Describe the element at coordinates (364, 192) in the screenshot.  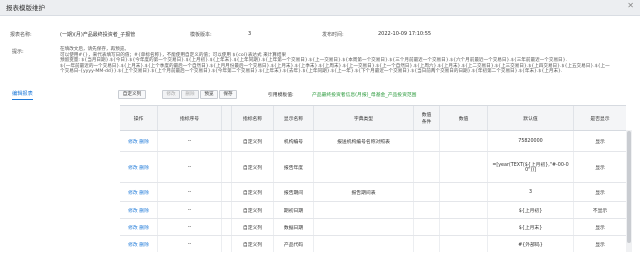
I see `cell-dict: 报告期间表` at that location.